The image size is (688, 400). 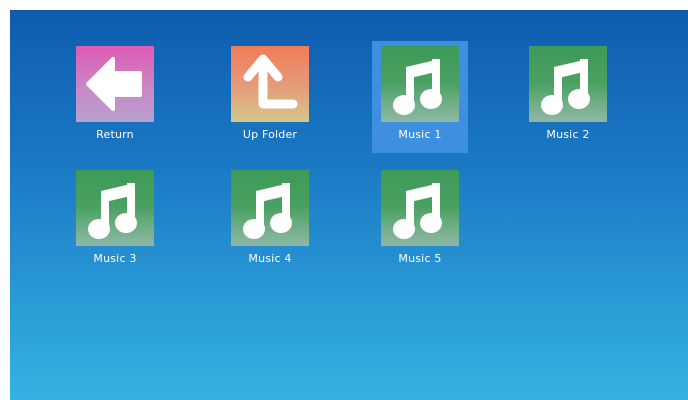 What do you see at coordinates (420, 258) in the screenshot?
I see `music-5-label: Music 5` at bounding box center [420, 258].